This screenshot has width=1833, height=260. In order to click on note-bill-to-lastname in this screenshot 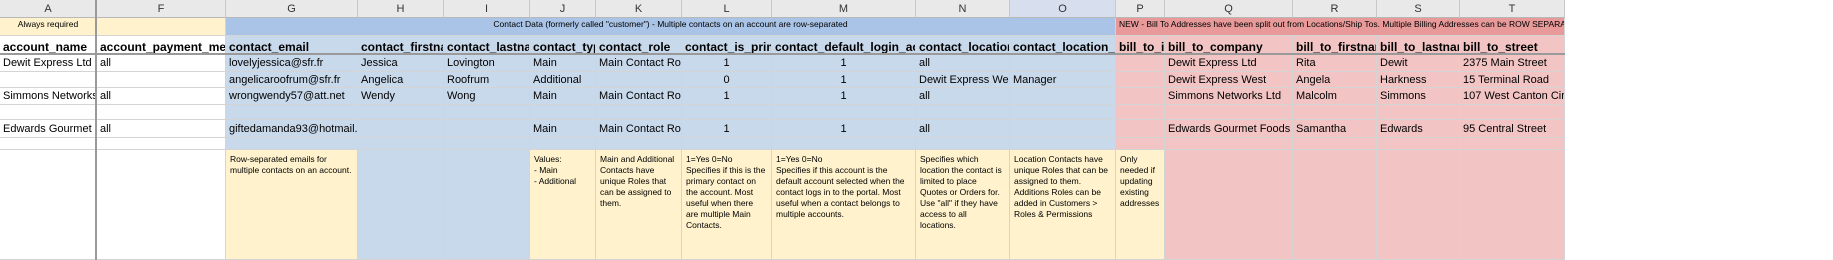, I will do `click(1418, 205)`.